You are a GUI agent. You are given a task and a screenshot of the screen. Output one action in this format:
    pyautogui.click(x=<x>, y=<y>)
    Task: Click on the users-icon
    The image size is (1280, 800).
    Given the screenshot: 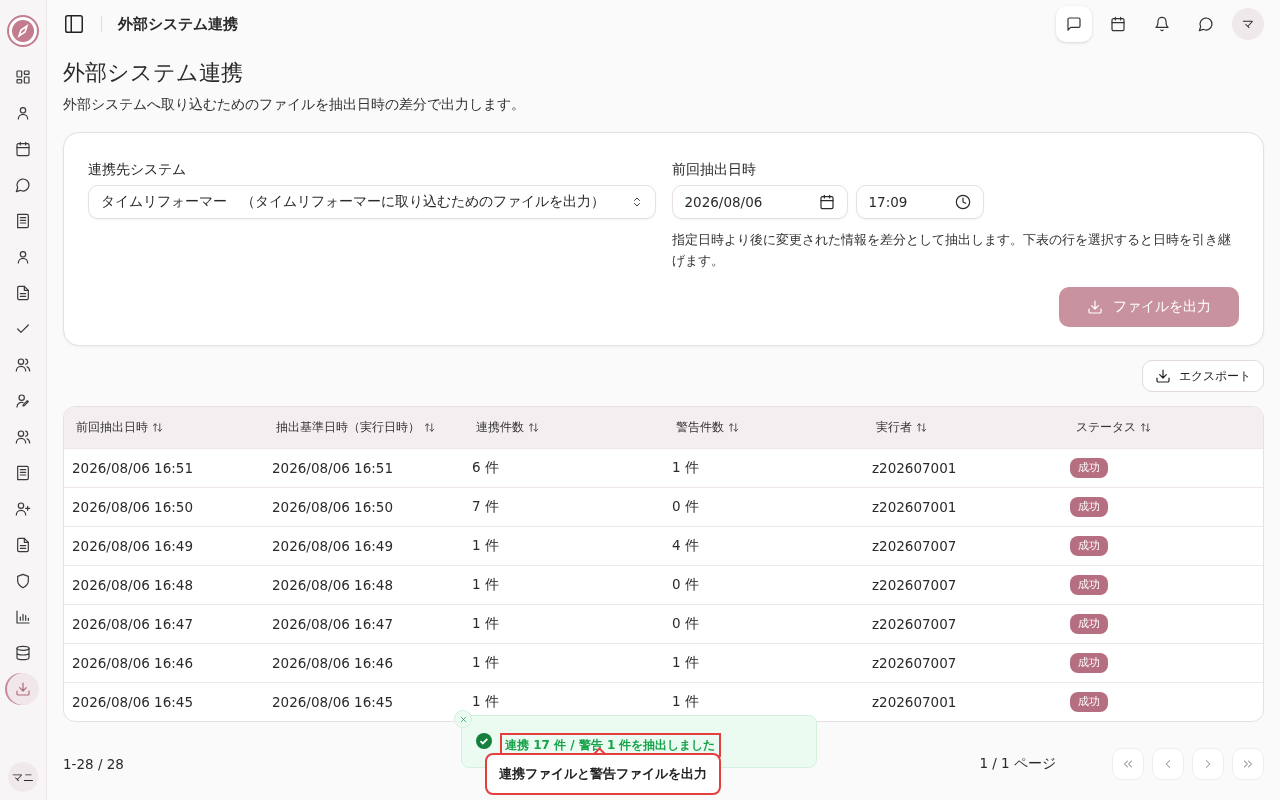 What is the action you would take?
    pyautogui.click(x=23, y=365)
    